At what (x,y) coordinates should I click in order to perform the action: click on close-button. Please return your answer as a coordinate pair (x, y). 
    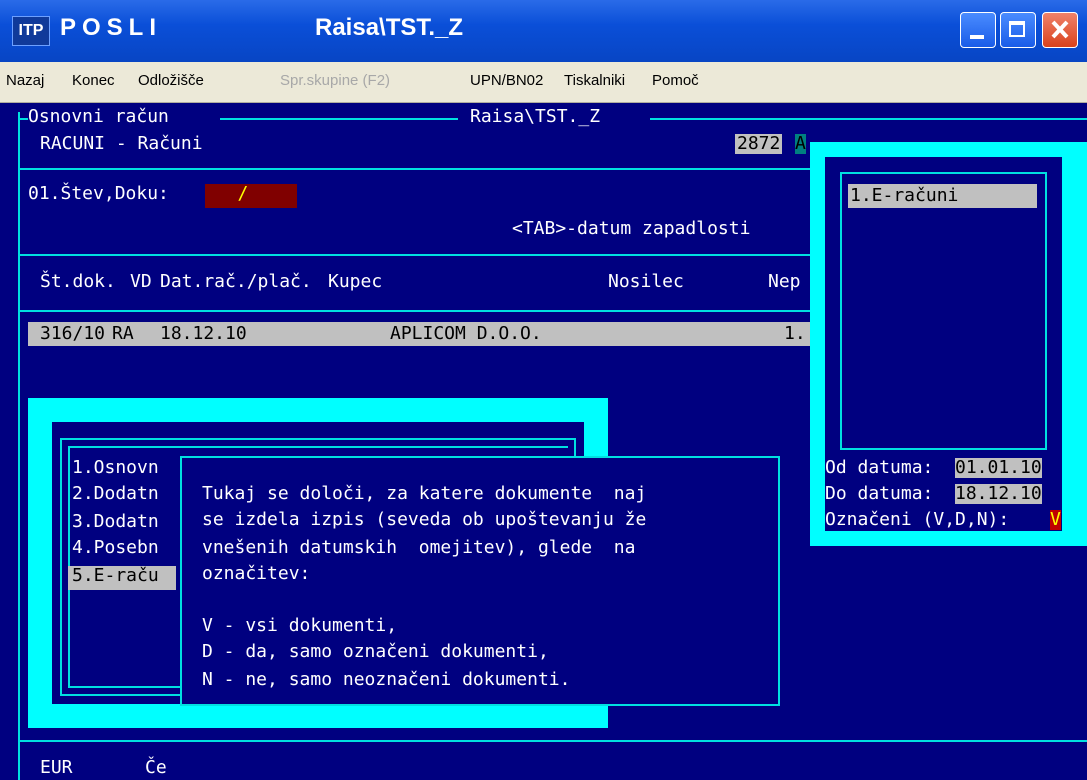
    Looking at the image, I should click on (1060, 30).